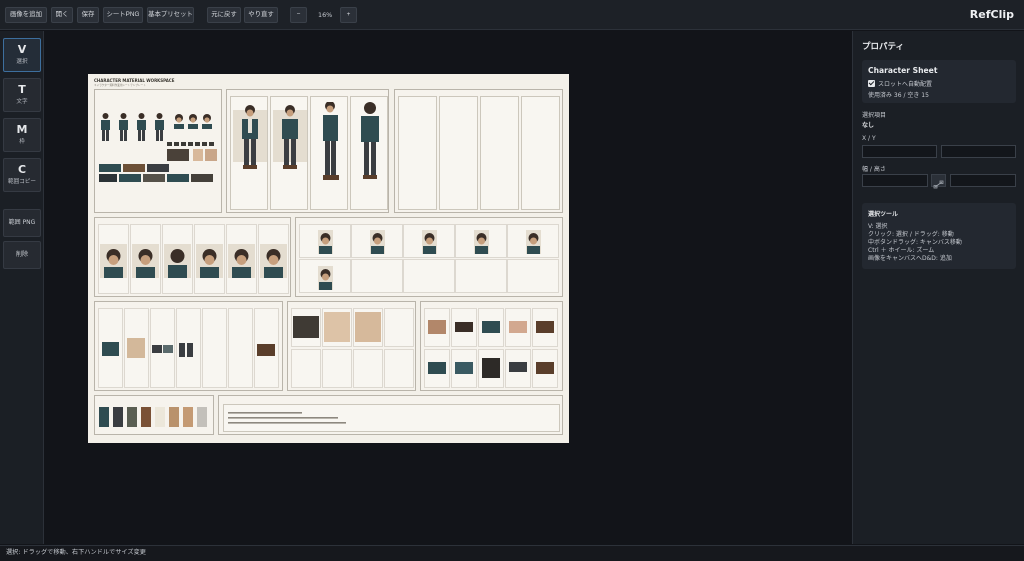 The image size is (1024, 561). I want to click on tool-range-copy-label: 範囲コピー, so click(22, 182).